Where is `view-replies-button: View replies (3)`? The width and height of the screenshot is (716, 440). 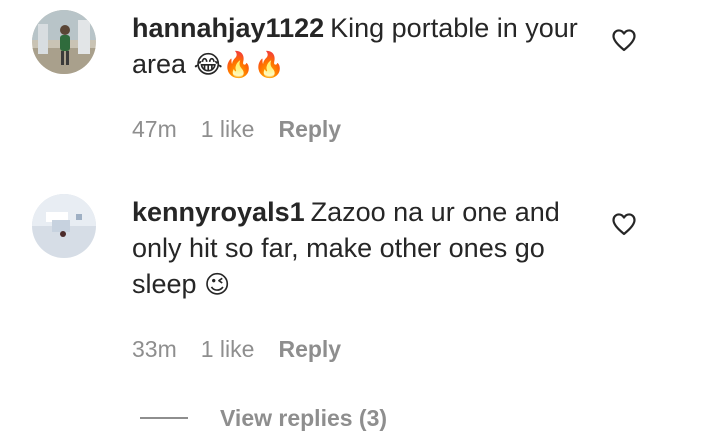 view-replies-button: View replies (3) is located at coordinates (263, 418).